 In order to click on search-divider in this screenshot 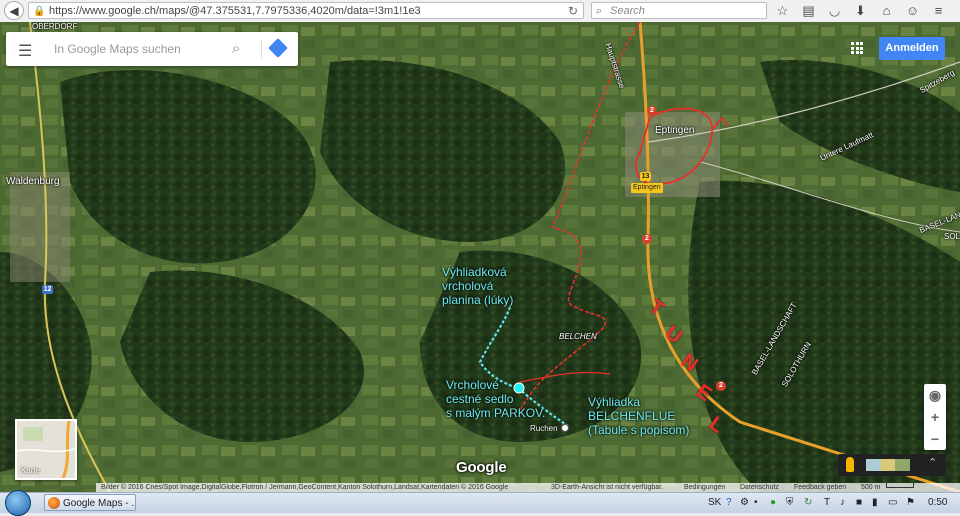, I will do `click(261, 49)`.